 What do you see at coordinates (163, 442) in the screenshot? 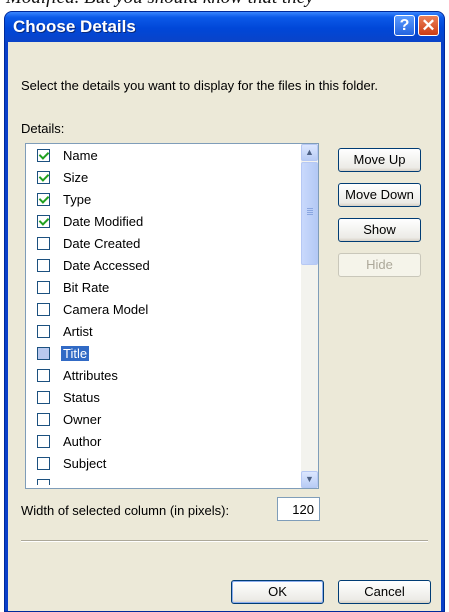
I see `list-item: Author` at bounding box center [163, 442].